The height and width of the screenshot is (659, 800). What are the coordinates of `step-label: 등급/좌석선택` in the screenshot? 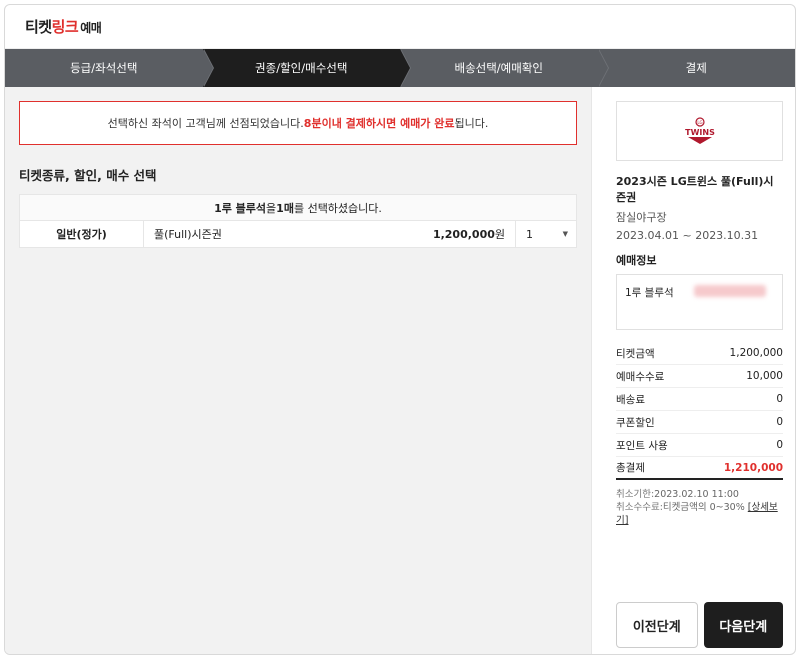 It's located at (104, 68).